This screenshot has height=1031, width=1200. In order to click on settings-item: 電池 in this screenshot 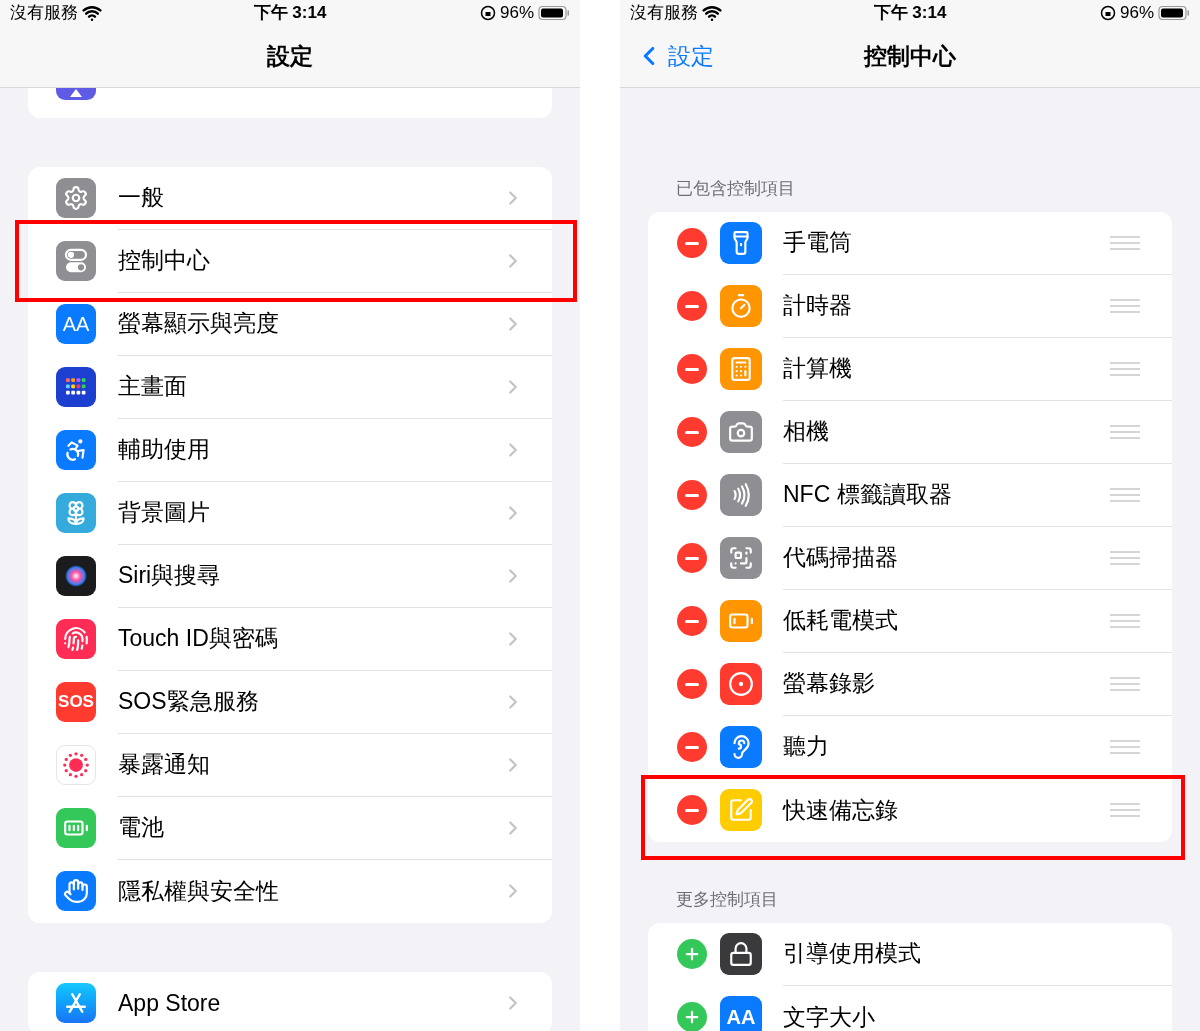, I will do `click(141, 827)`.